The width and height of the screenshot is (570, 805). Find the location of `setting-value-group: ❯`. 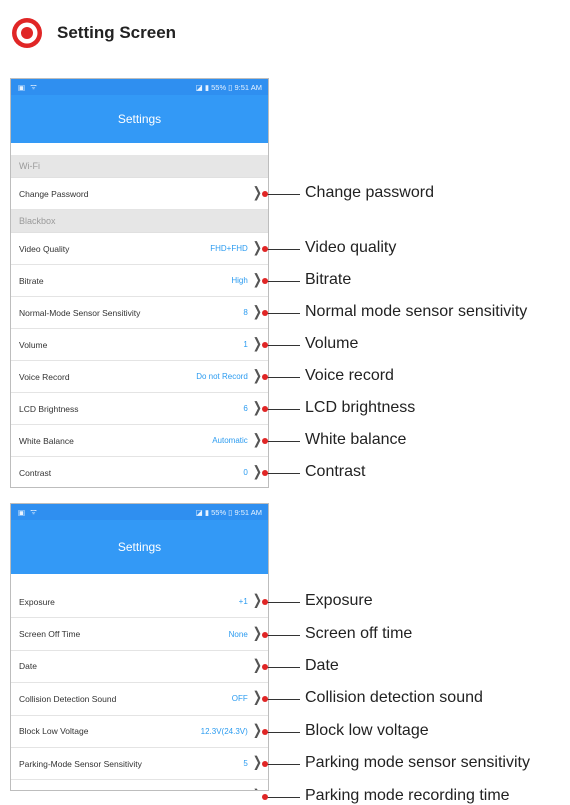

setting-value-group: ❯ is located at coordinates (255, 193).